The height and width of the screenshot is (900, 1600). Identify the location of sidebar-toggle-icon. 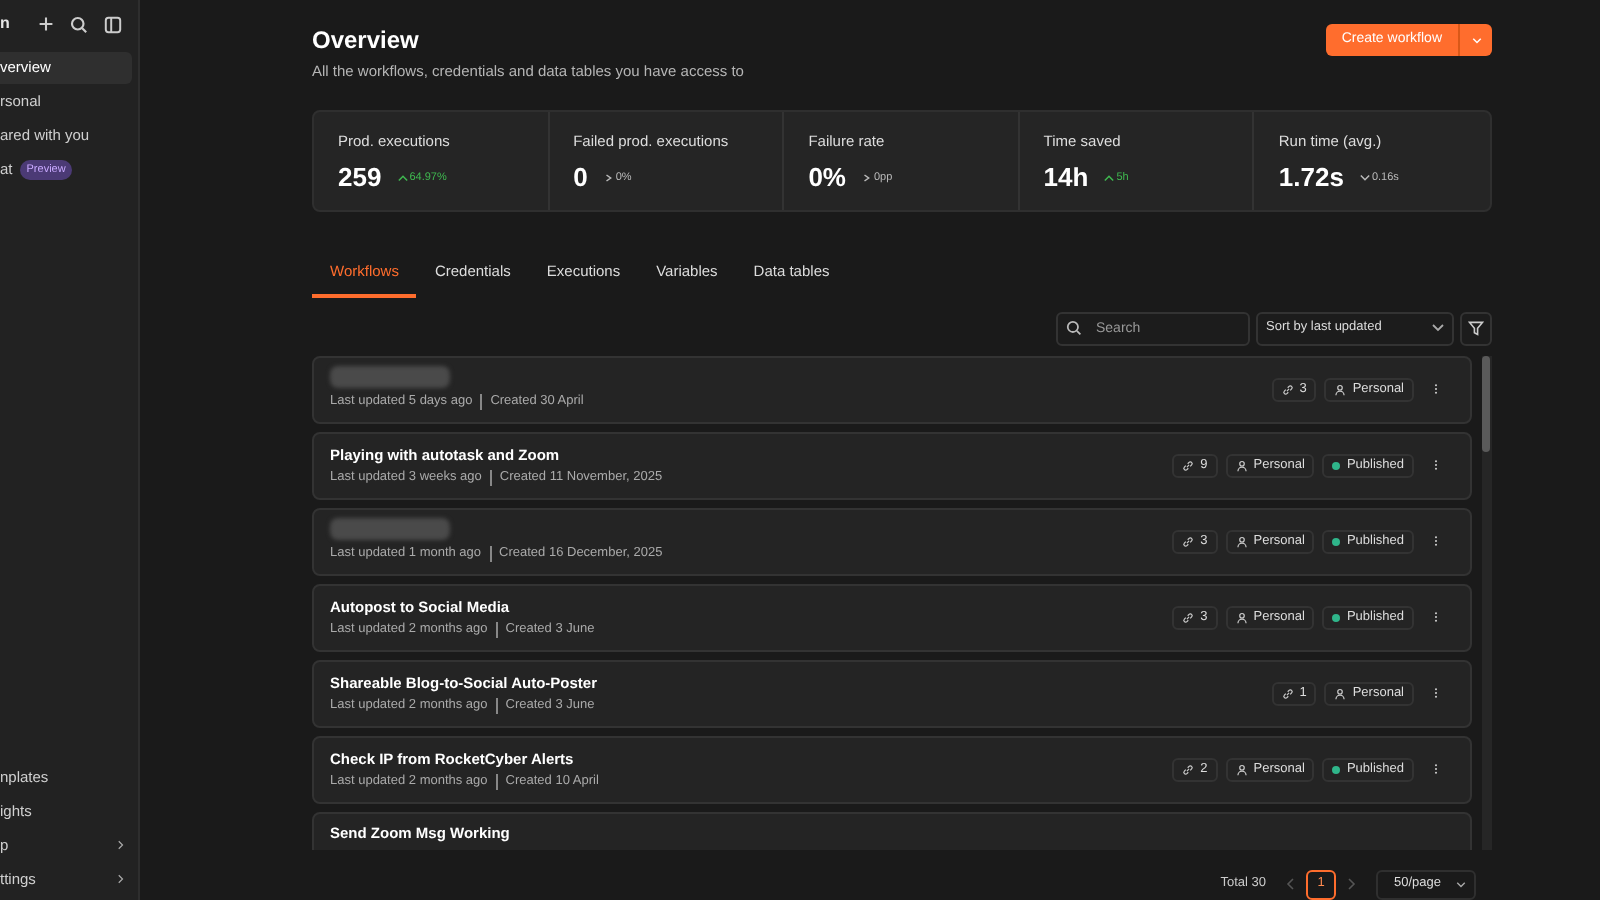
(113, 24).